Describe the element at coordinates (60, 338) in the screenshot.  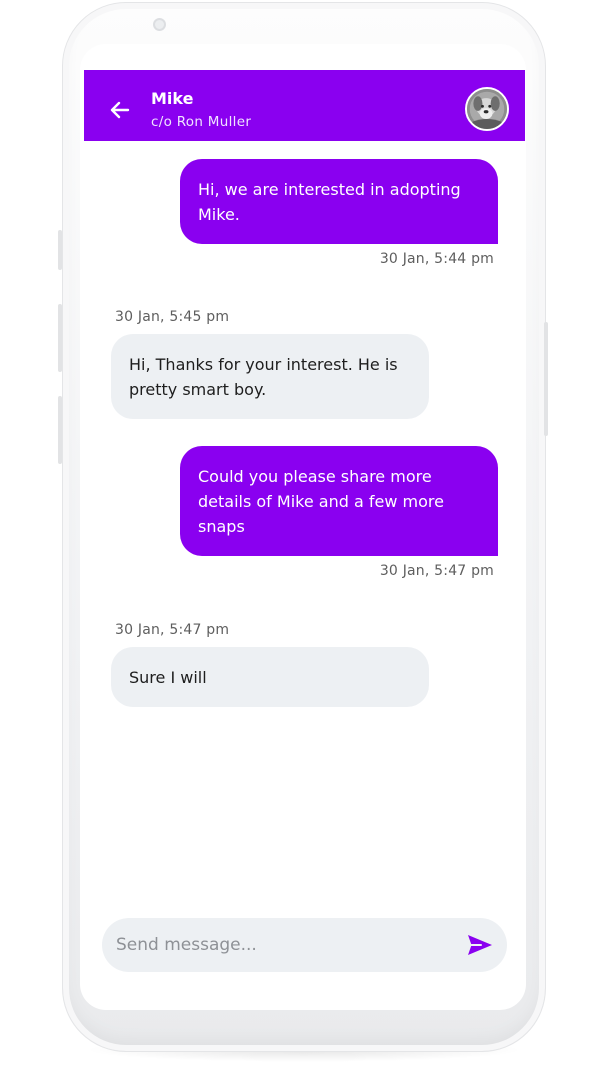
I see `phone-volume-up-button` at that location.